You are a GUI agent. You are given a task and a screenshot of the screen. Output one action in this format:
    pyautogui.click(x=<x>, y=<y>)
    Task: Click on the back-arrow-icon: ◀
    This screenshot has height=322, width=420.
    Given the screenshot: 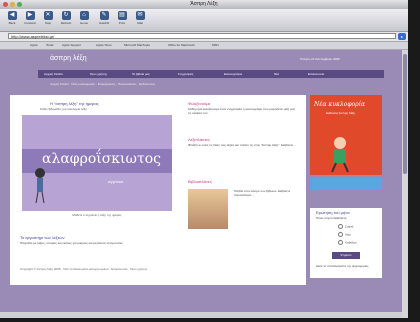 What is the action you would take?
    pyautogui.click(x=12, y=15)
    